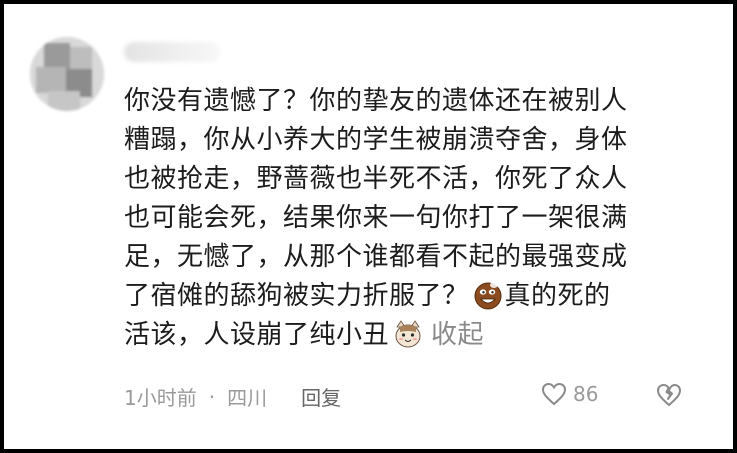  What do you see at coordinates (247, 398) in the screenshot?
I see `location: 四川` at bounding box center [247, 398].